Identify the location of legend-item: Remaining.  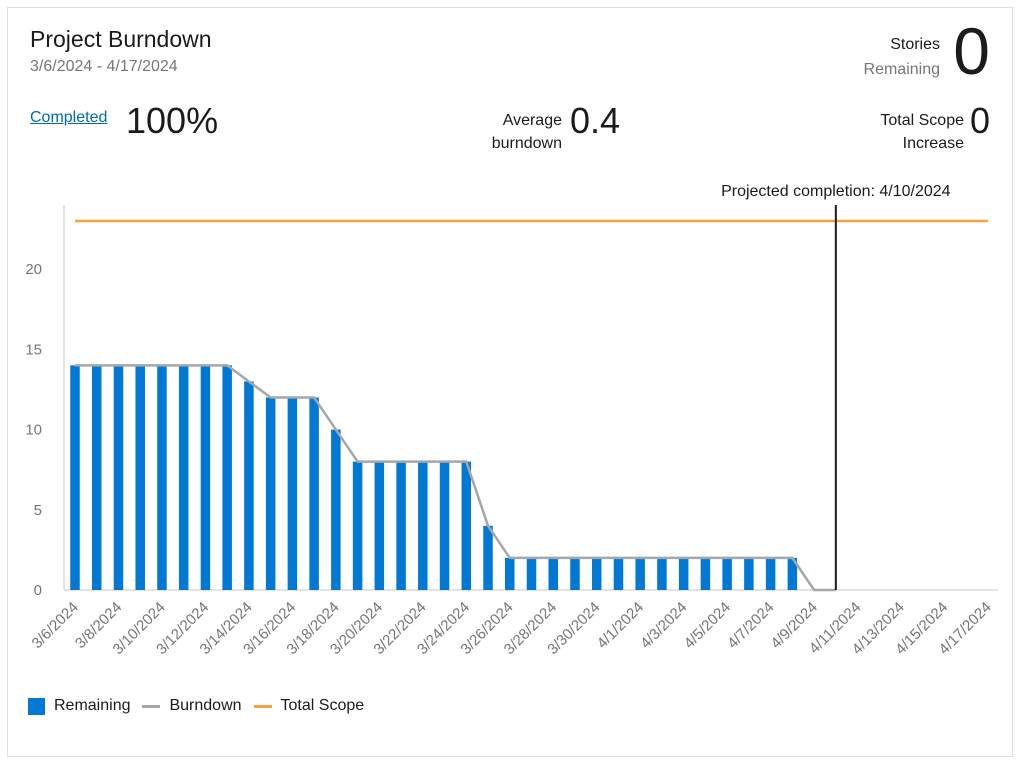
(79, 706).